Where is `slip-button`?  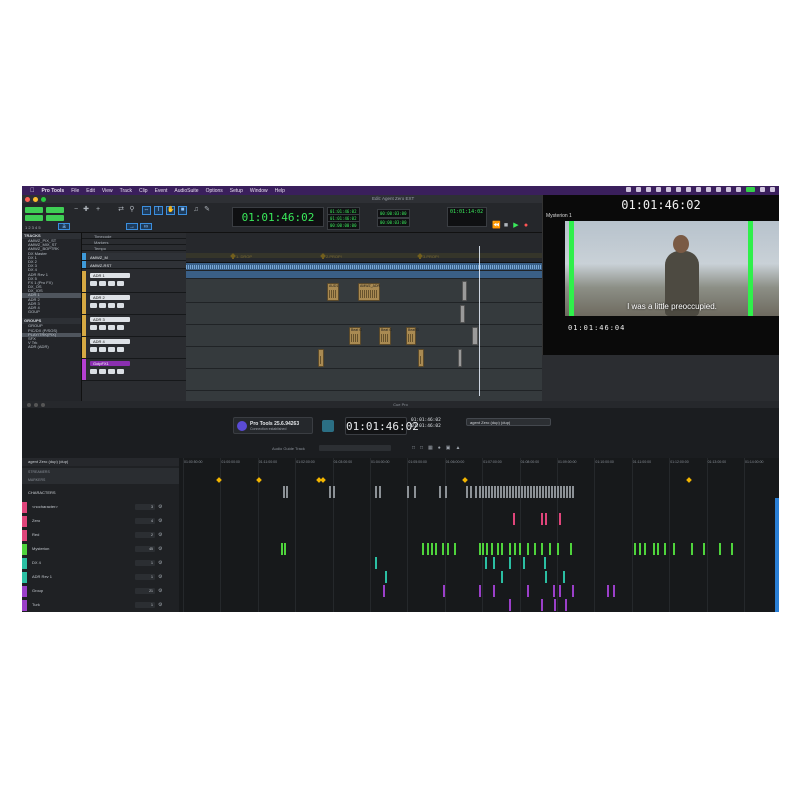 slip-button is located at coordinates (34, 218).